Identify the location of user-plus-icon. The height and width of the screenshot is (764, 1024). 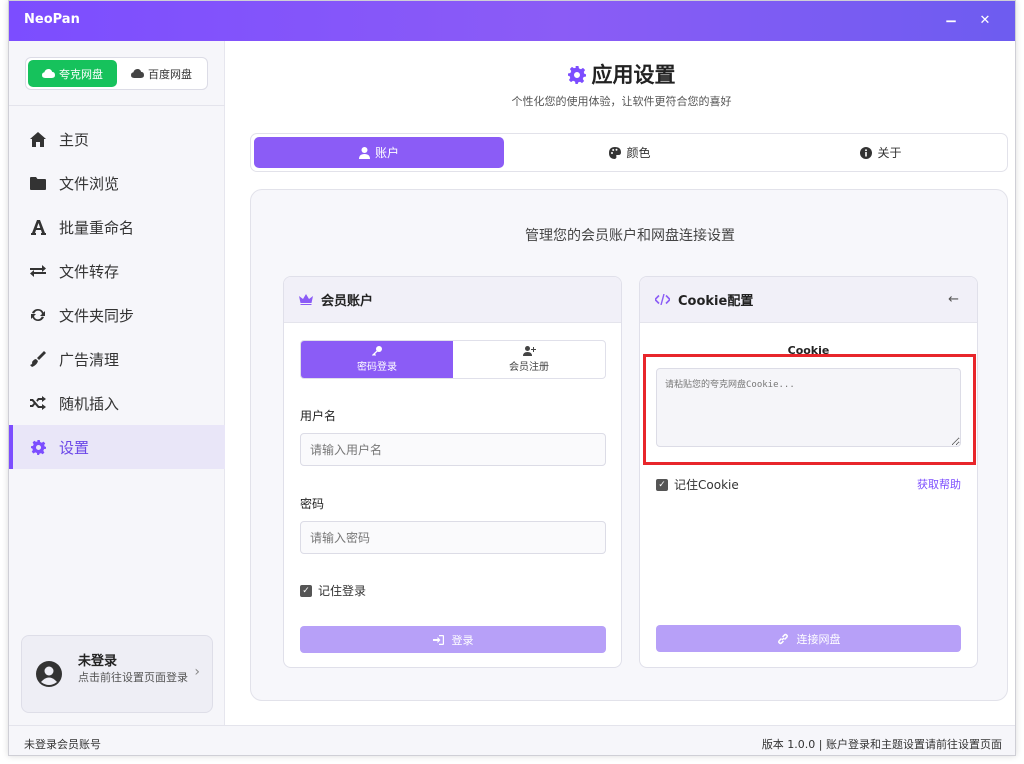
(529, 351).